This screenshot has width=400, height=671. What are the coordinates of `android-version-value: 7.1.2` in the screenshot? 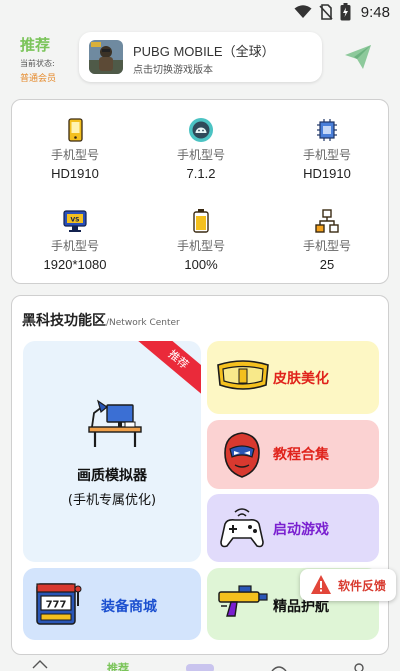 It's located at (201, 173).